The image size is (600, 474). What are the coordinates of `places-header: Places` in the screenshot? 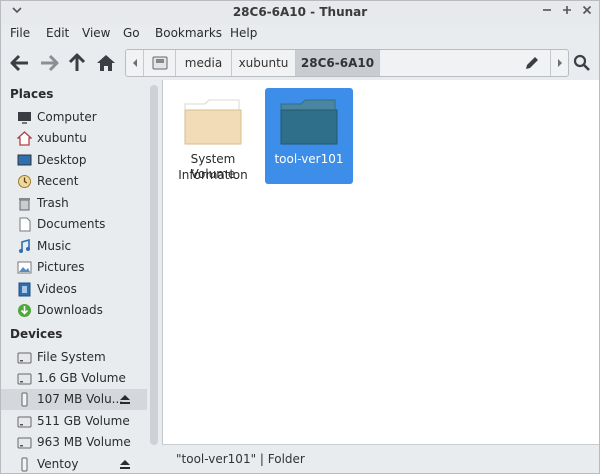 It's located at (32, 94).